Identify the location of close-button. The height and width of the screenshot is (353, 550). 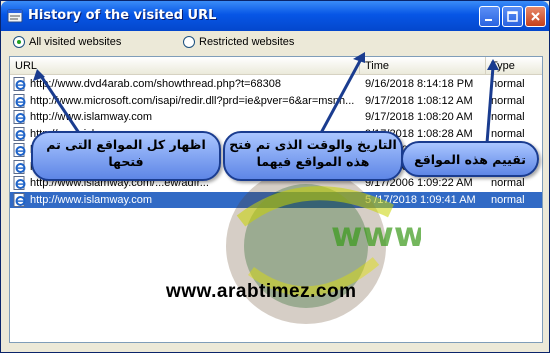
(535, 16).